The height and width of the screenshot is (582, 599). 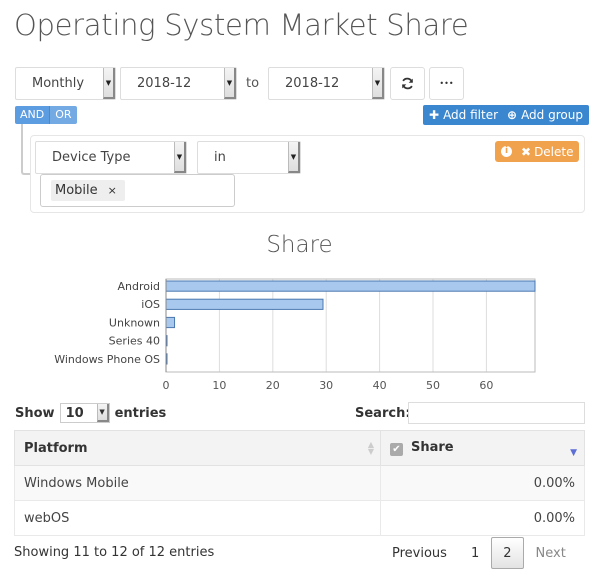 I want to click on and-button: AND, so click(x=33, y=115).